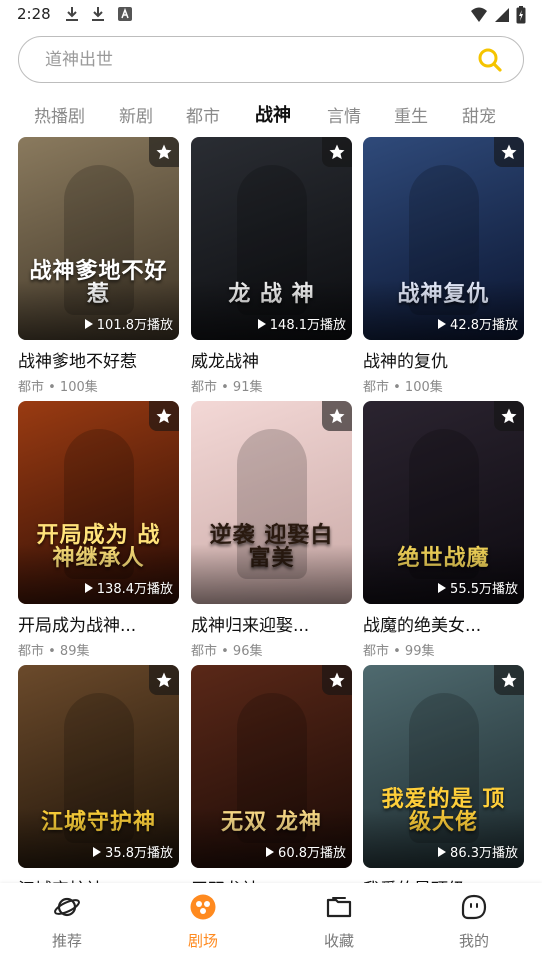  I want to click on play-count: 35.8万播放, so click(133, 851).